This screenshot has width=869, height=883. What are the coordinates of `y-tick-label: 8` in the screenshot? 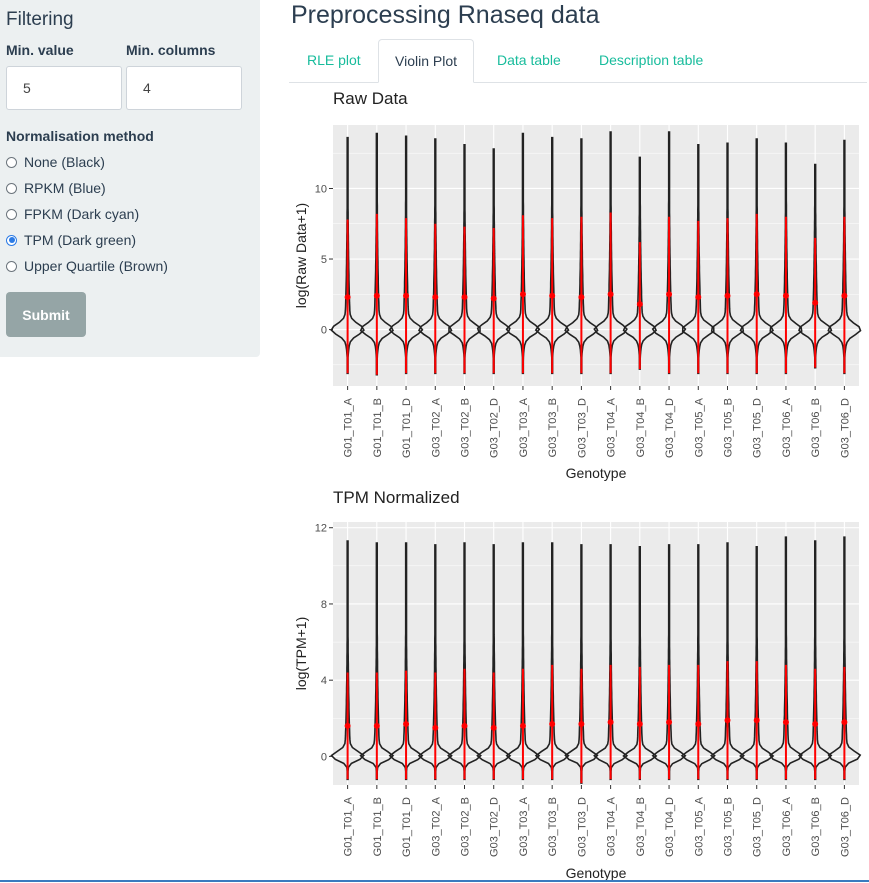 It's located at (324, 605).